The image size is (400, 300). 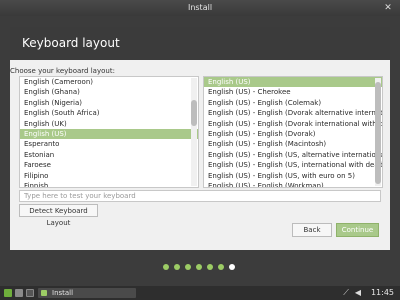 I want to click on variant-item: English (US) - English (Macintosh), so click(x=293, y=144).